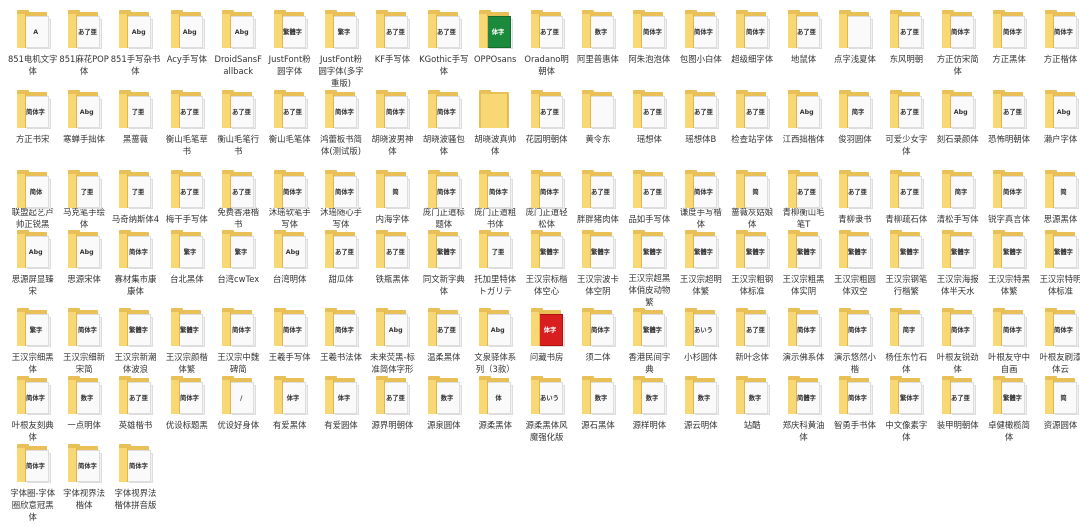 The image size is (1080, 527). What do you see at coordinates (340, 50) in the screenshot?
I see `folder-item: 繁字 JustFont粉圆字体(多字重版)` at bounding box center [340, 50].